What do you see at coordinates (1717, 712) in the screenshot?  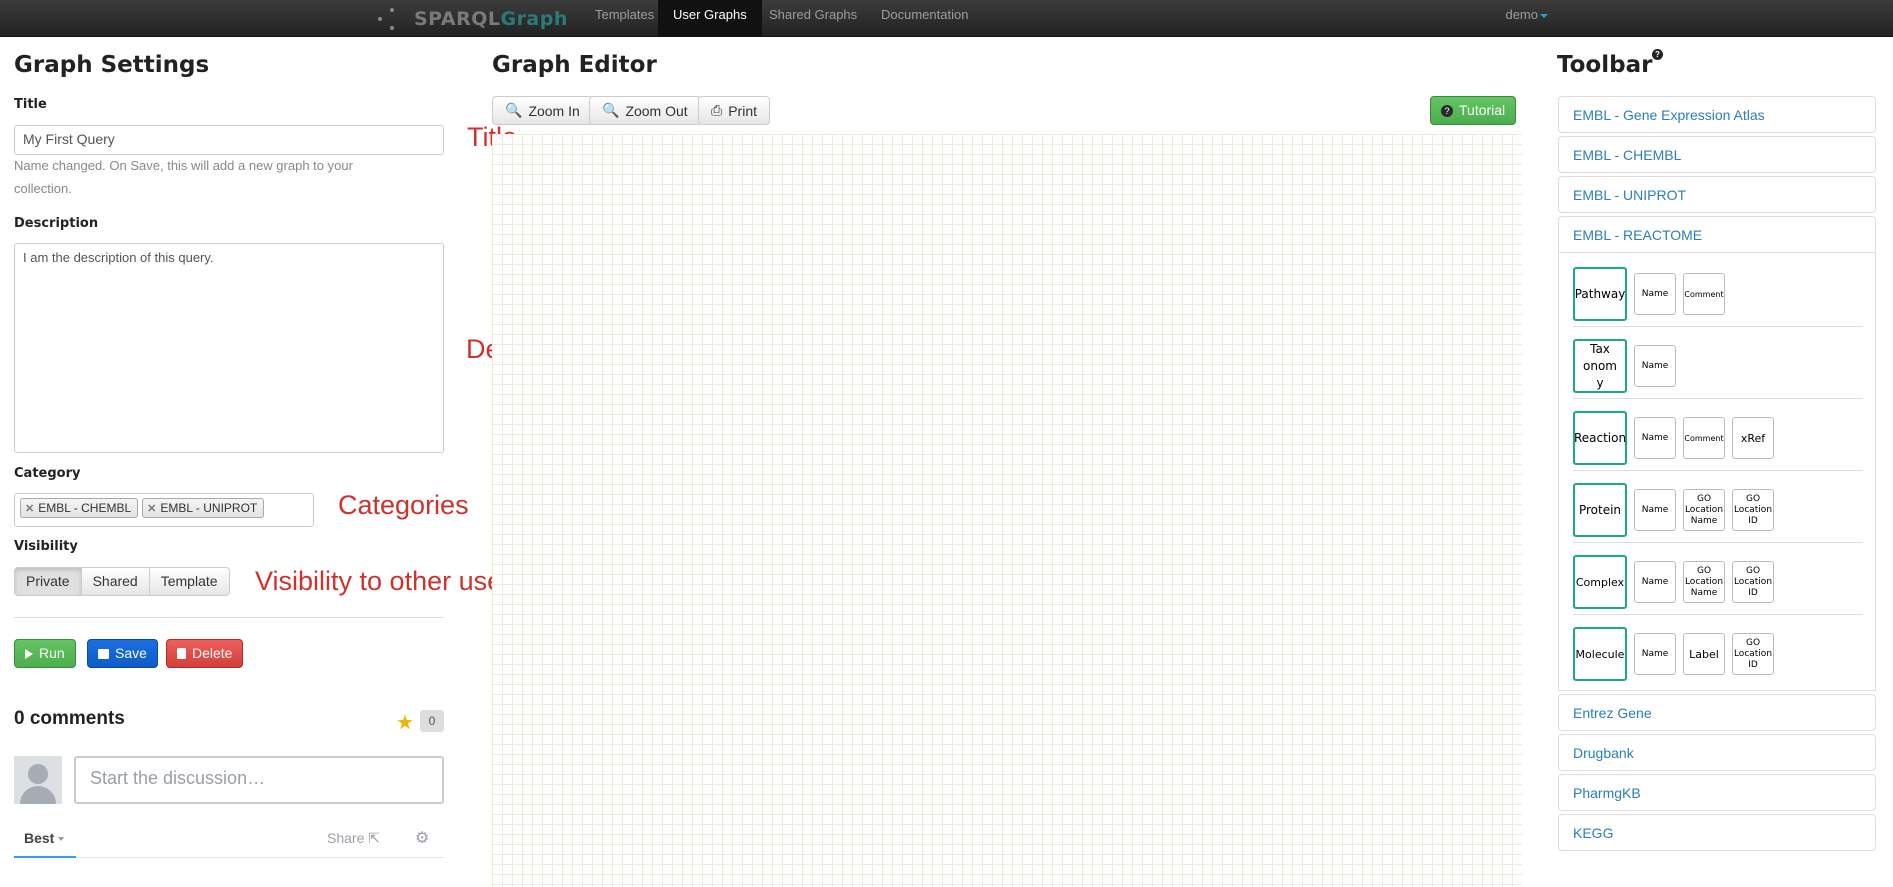 I see `toolbar-item-entrez-gene: Entrez Gene` at bounding box center [1717, 712].